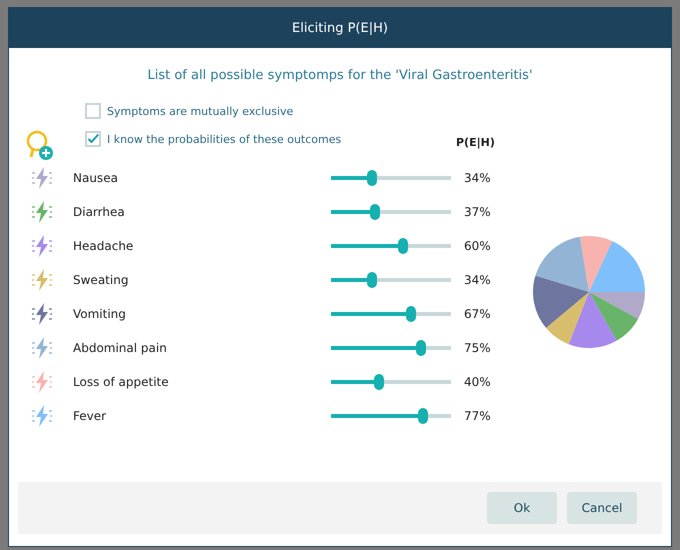 The width and height of the screenshot is (680, 550). What do you see at coordinates (99, 212) in the screenshot?
I see `symptom-name: Diarrhea` at bounding box center [99, 212].